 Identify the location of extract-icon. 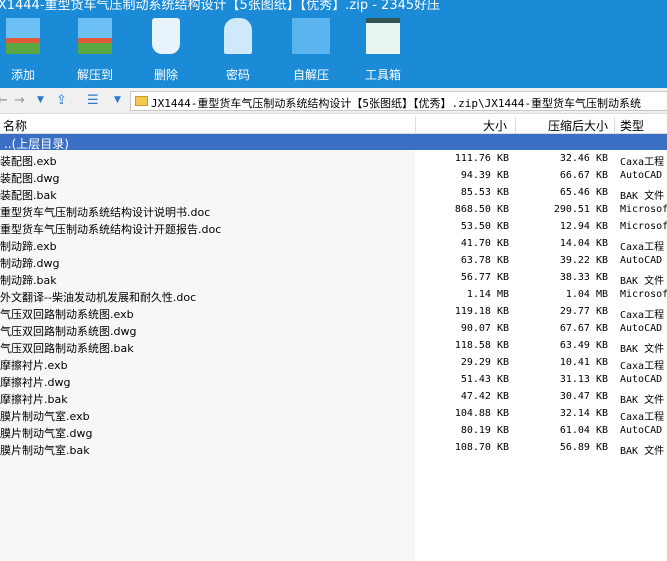
(95, 36).